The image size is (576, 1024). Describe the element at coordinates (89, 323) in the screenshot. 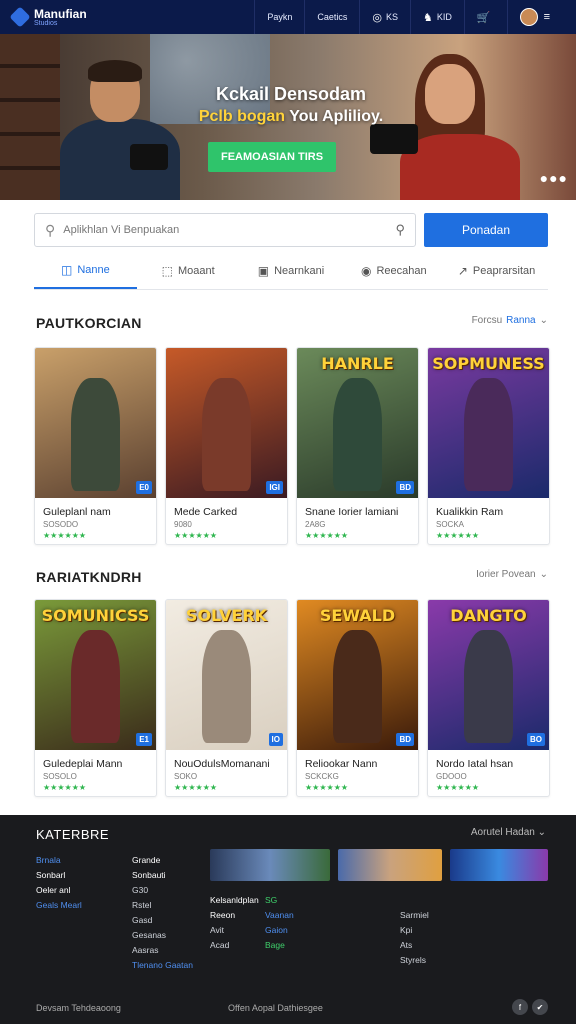

I see `section-title-featured: PAUTKORCIAN` at that location.